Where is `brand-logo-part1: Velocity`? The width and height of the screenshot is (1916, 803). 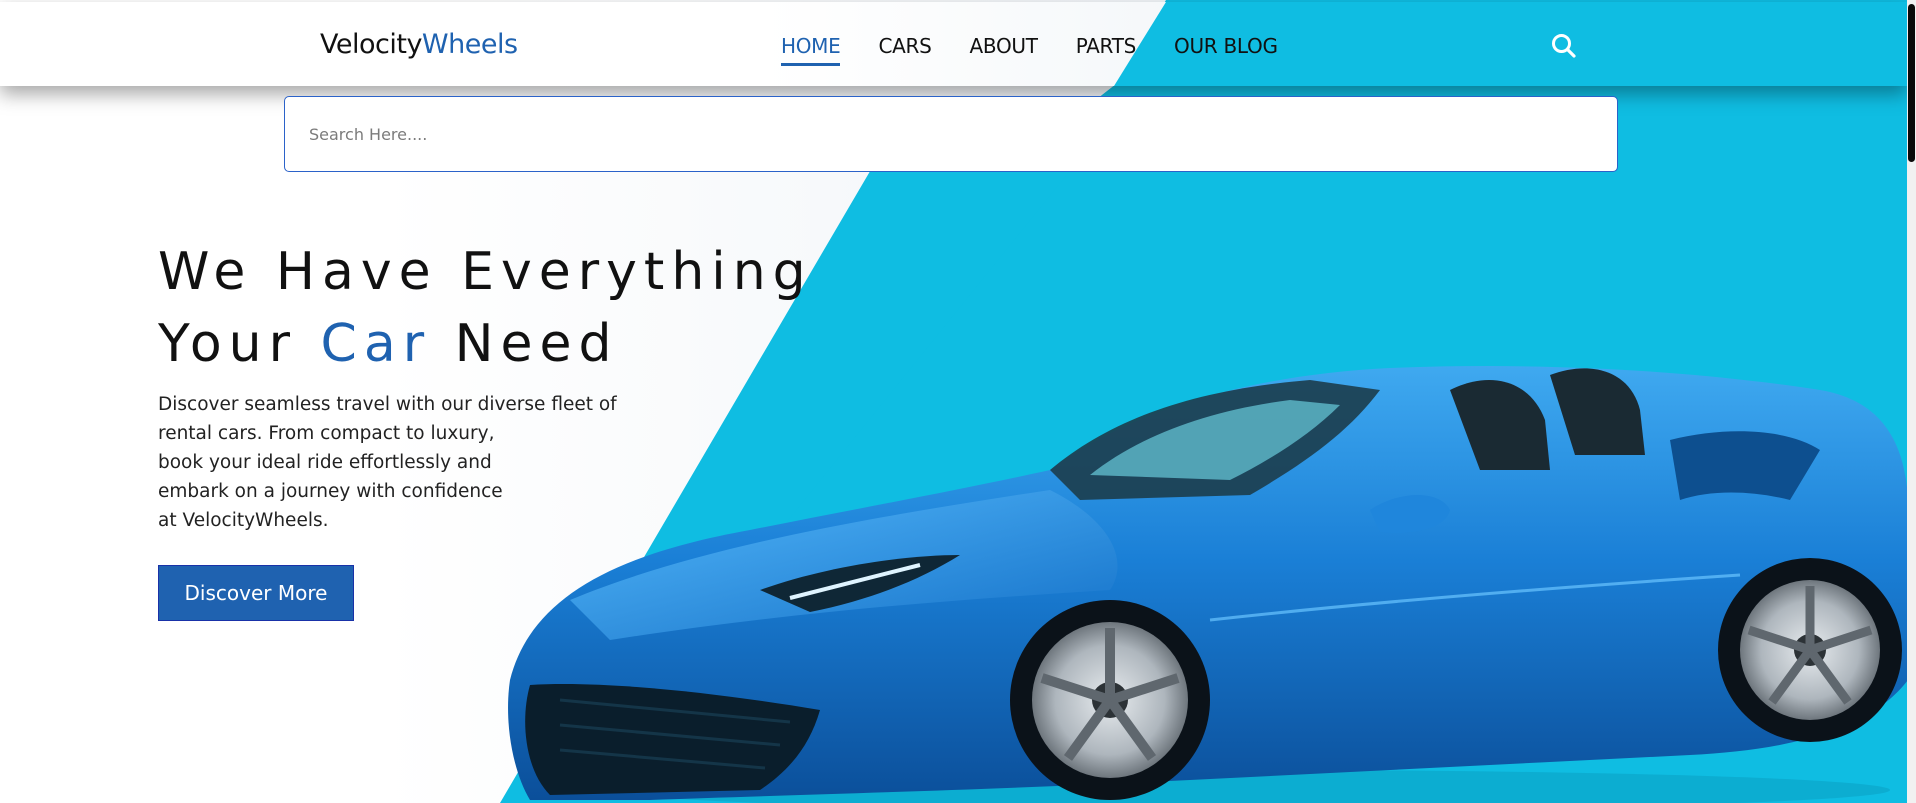 brand-logo-part1: Velocity is located at coordinates (371, 44).